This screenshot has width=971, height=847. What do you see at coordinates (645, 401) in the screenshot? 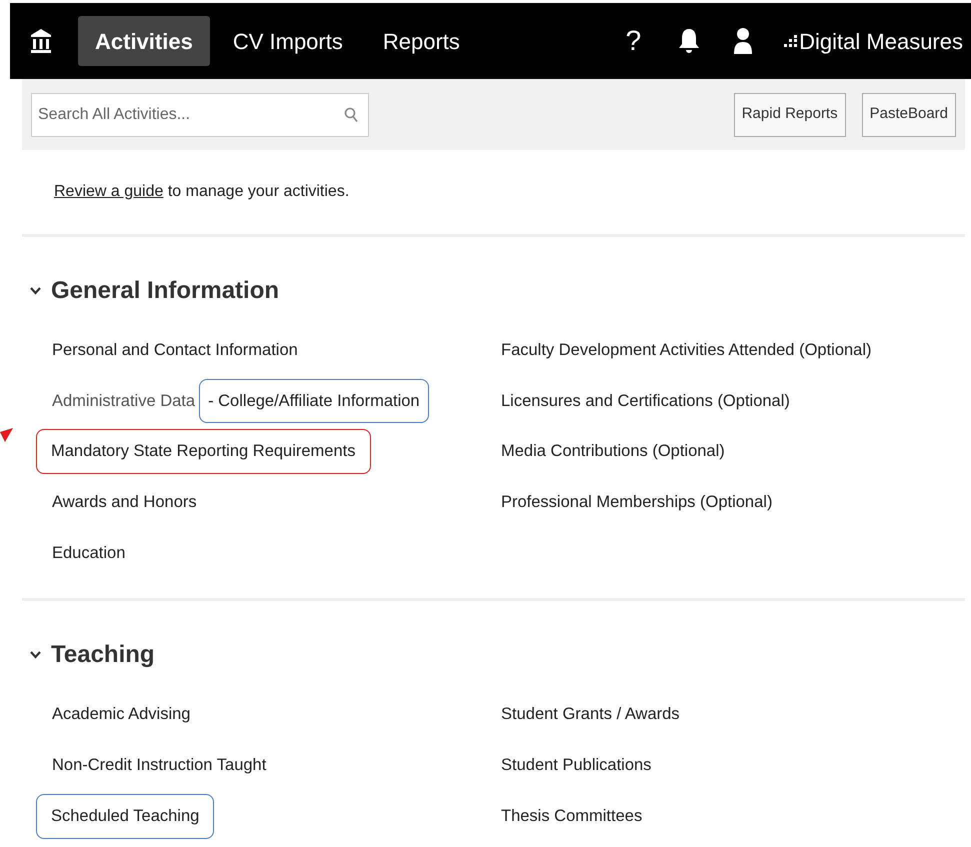
I see `activity-link: Licensures and Certifications (Optional)` at bounding box center [645, 401].